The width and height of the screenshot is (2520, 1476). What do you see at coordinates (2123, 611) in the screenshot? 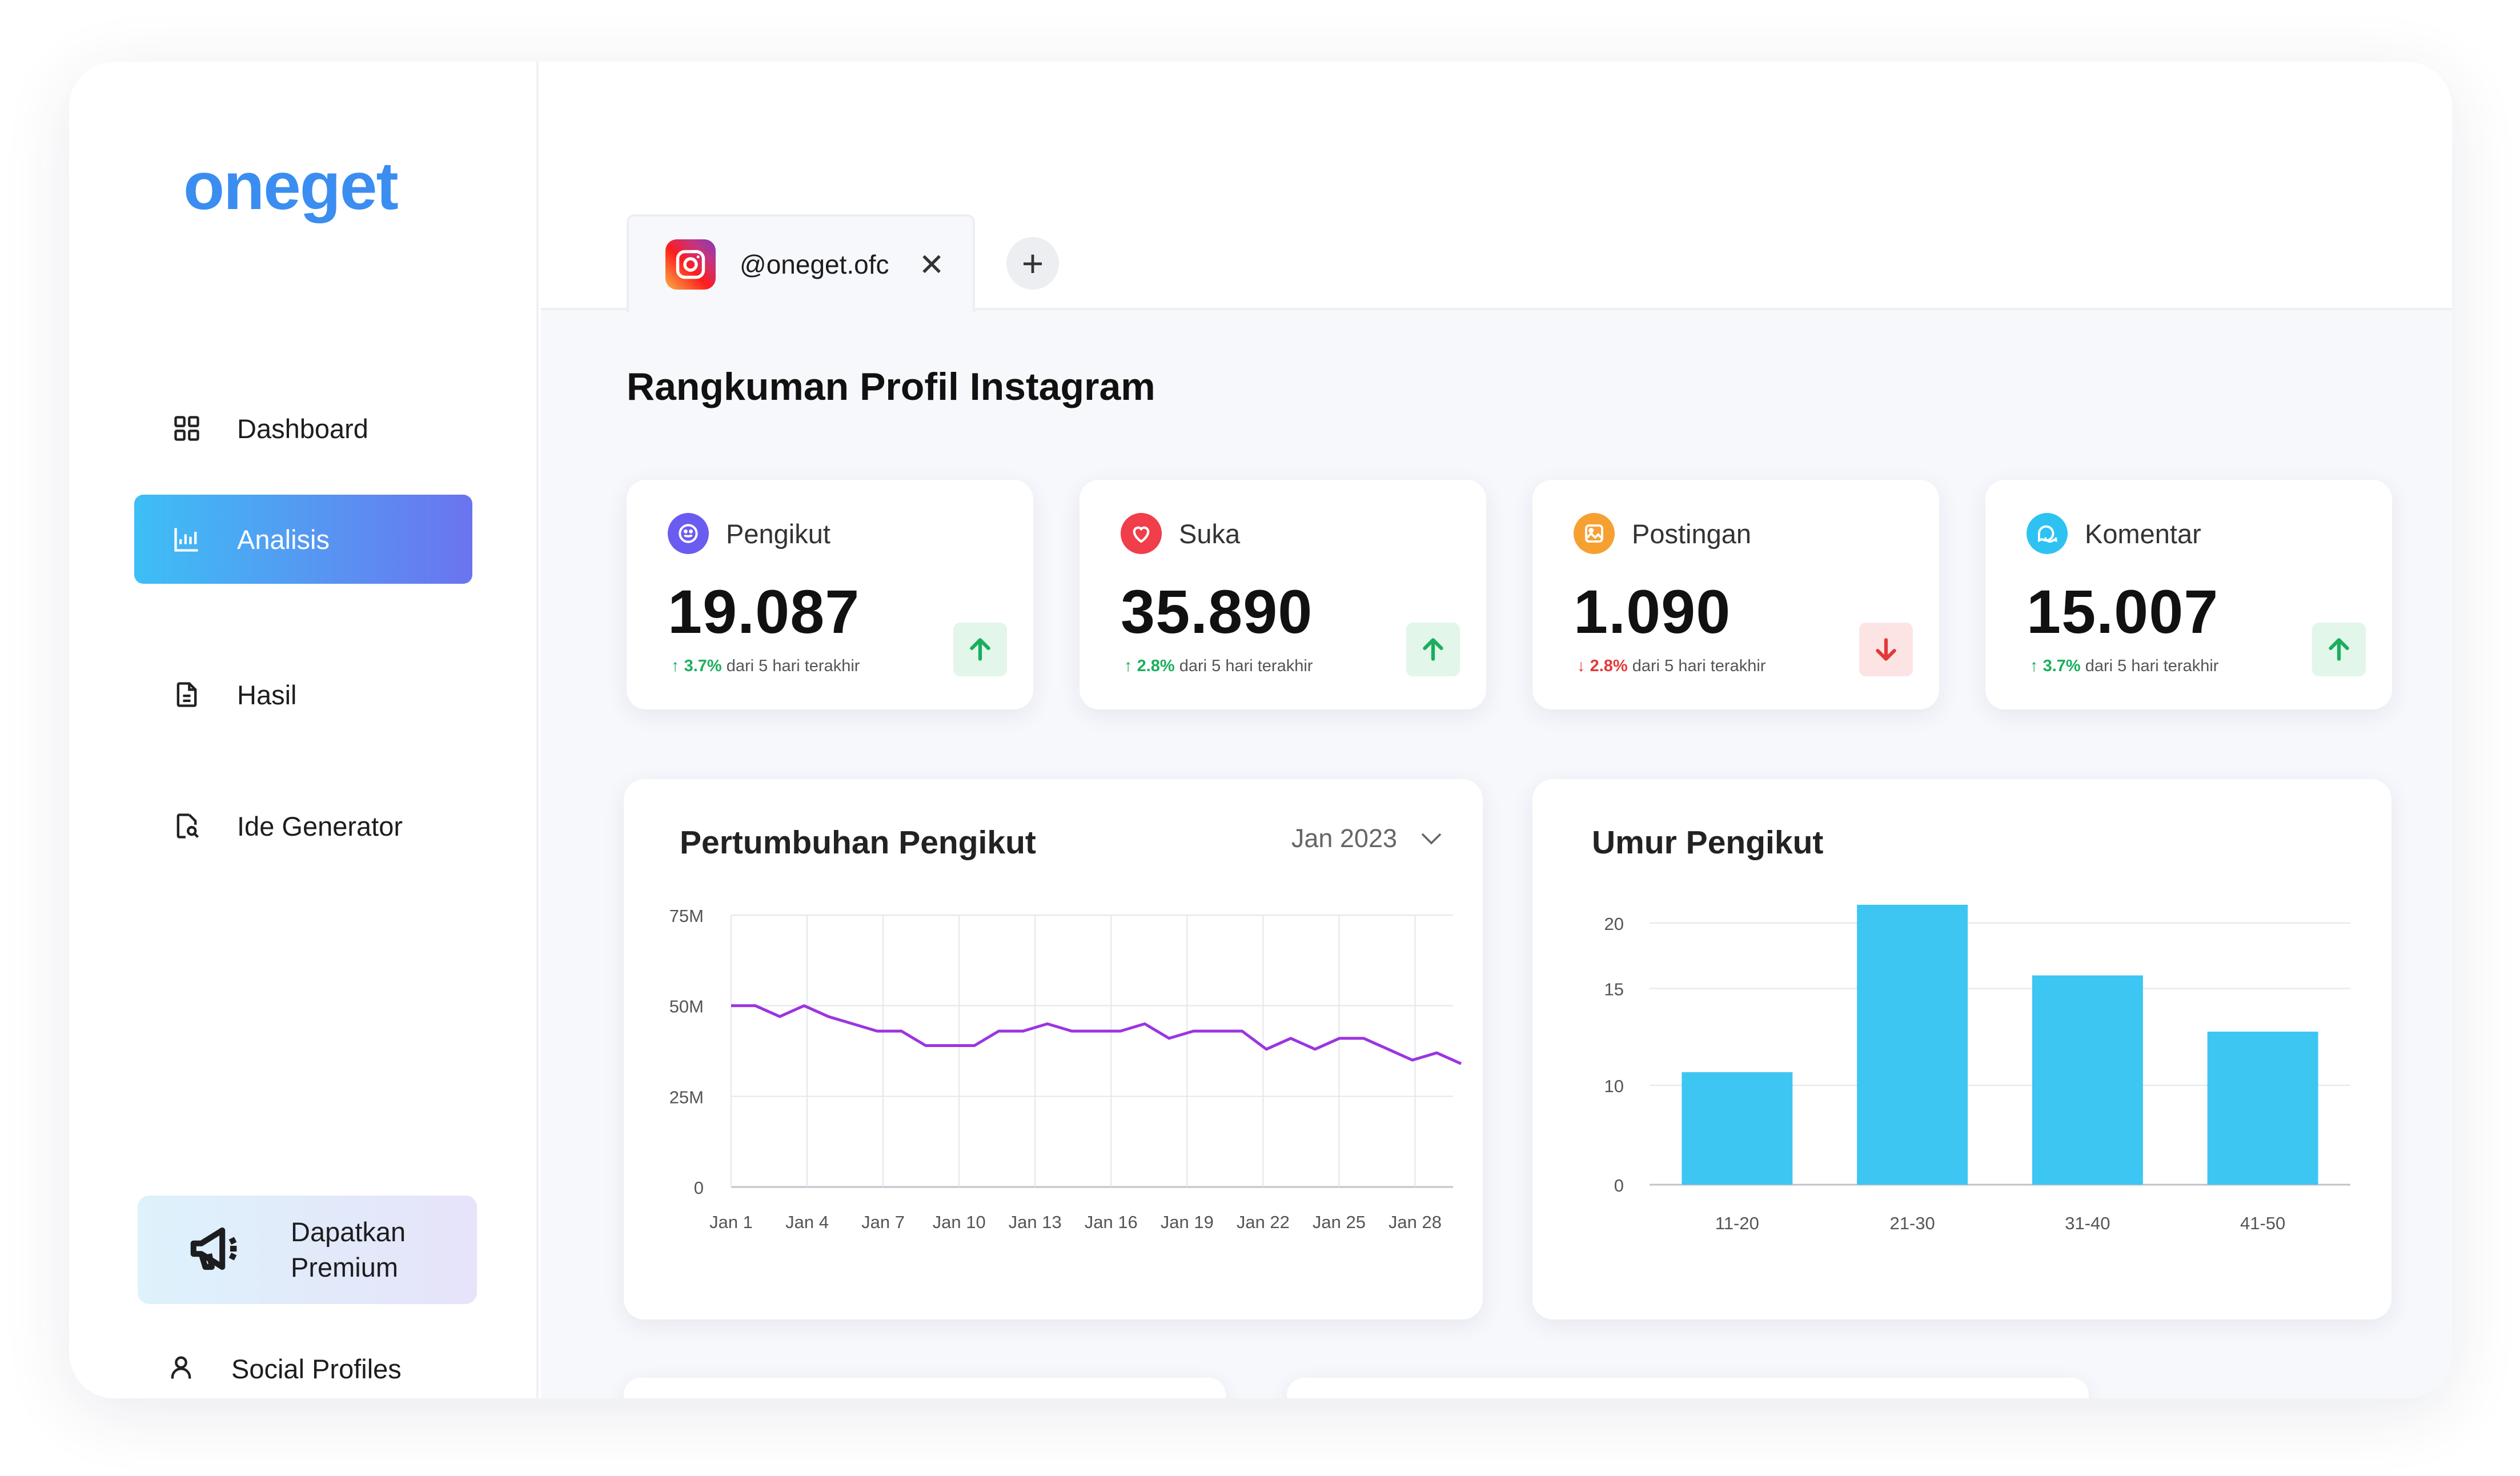
I see `stat-value: 15.007` at bounding box center [2123, 611].